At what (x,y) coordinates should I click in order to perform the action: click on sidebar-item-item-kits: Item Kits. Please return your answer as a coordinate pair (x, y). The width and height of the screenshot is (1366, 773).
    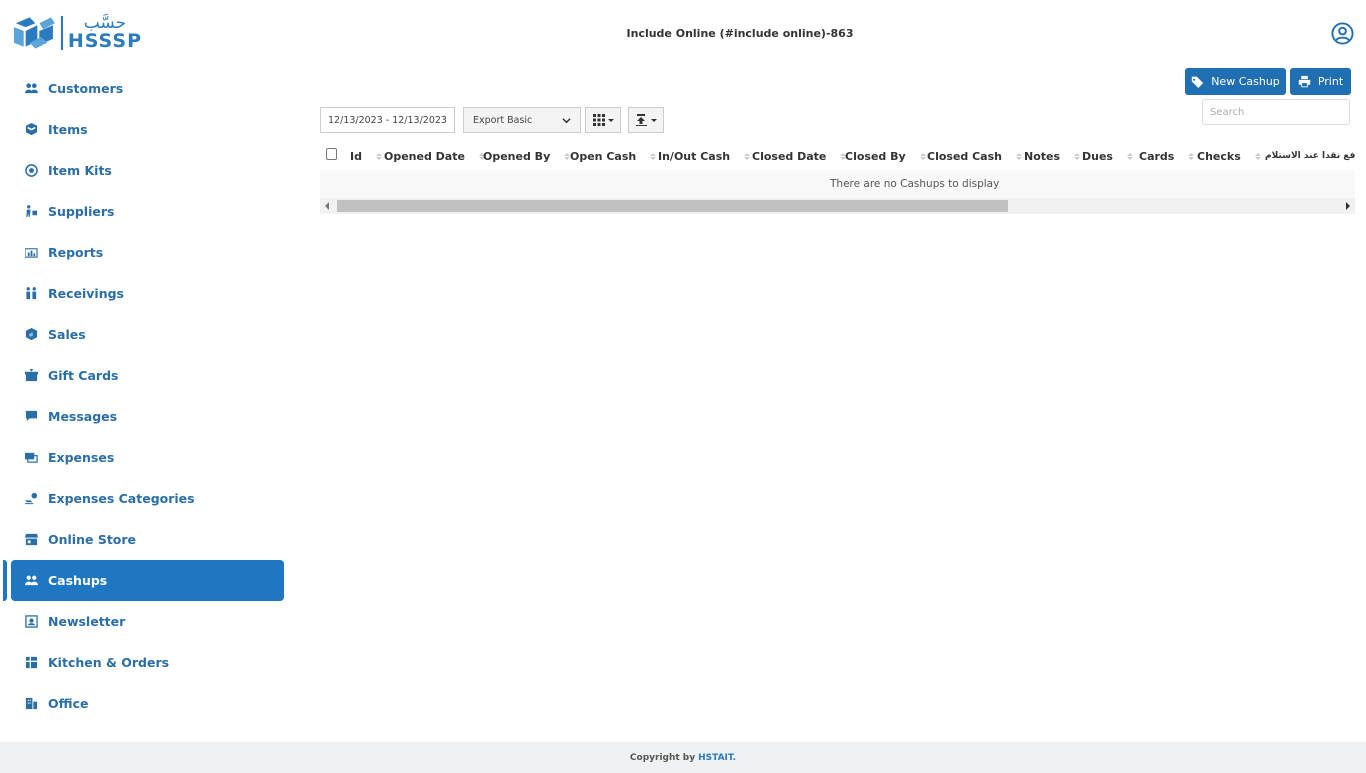
    Looking at the image, I should click on (147, 170).